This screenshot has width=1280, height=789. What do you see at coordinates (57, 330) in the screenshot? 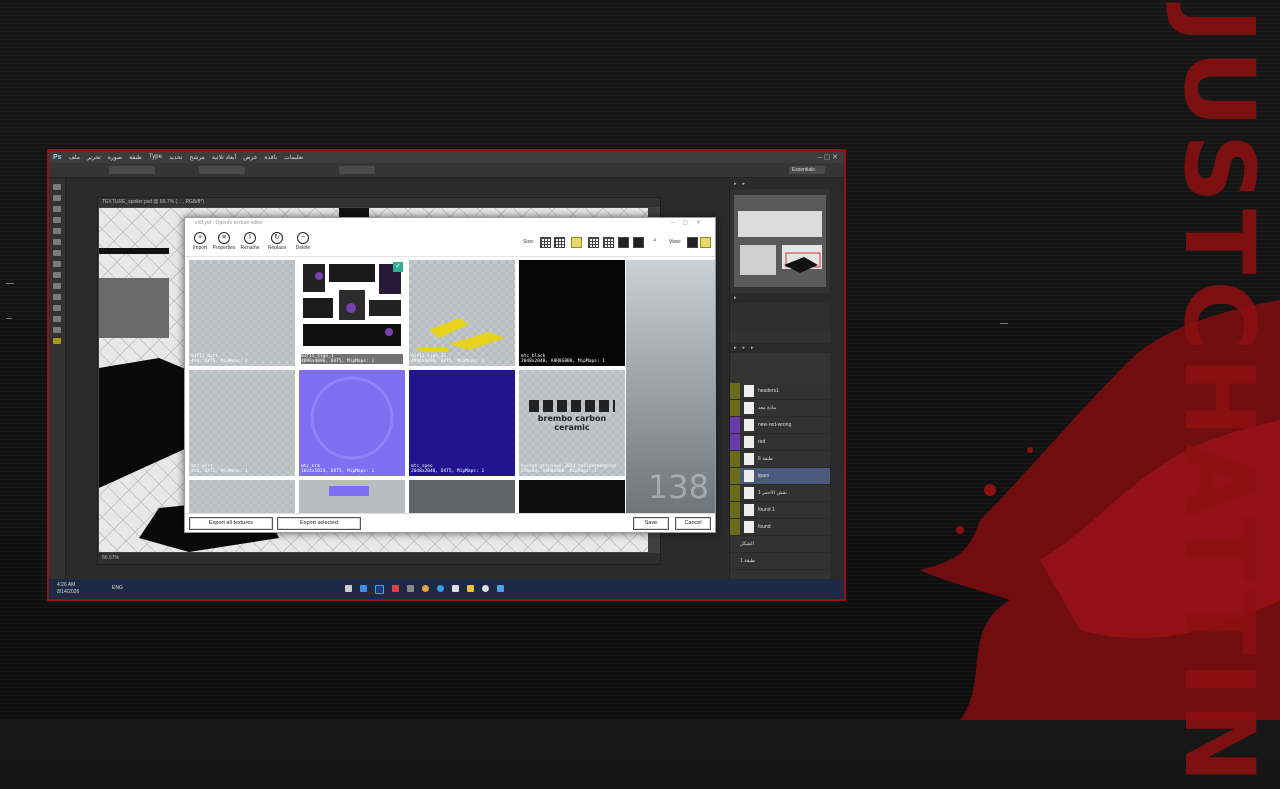
I see `zoom-tool-icon` at bounding box center [57, 330].